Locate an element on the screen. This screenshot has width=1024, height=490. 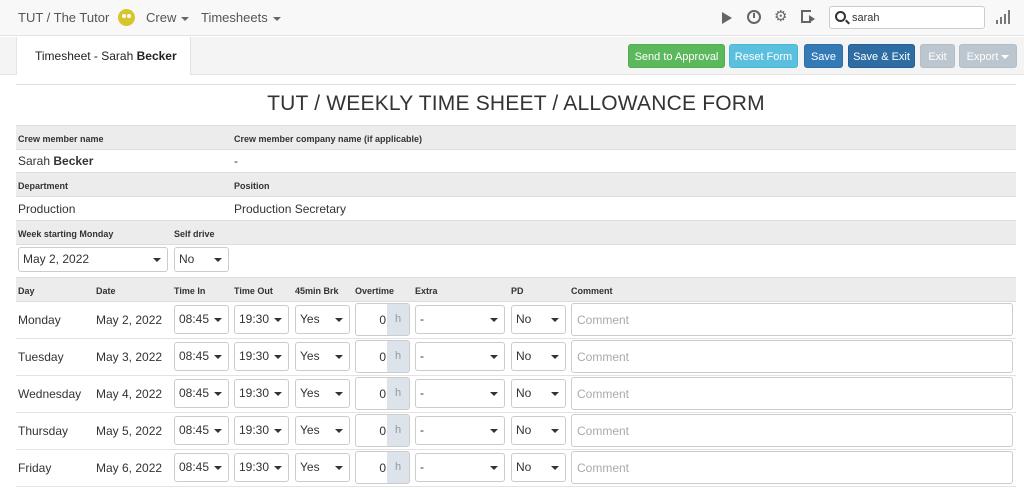
crew-name-value: Sarah Becker is located at coordinates (55, 161).